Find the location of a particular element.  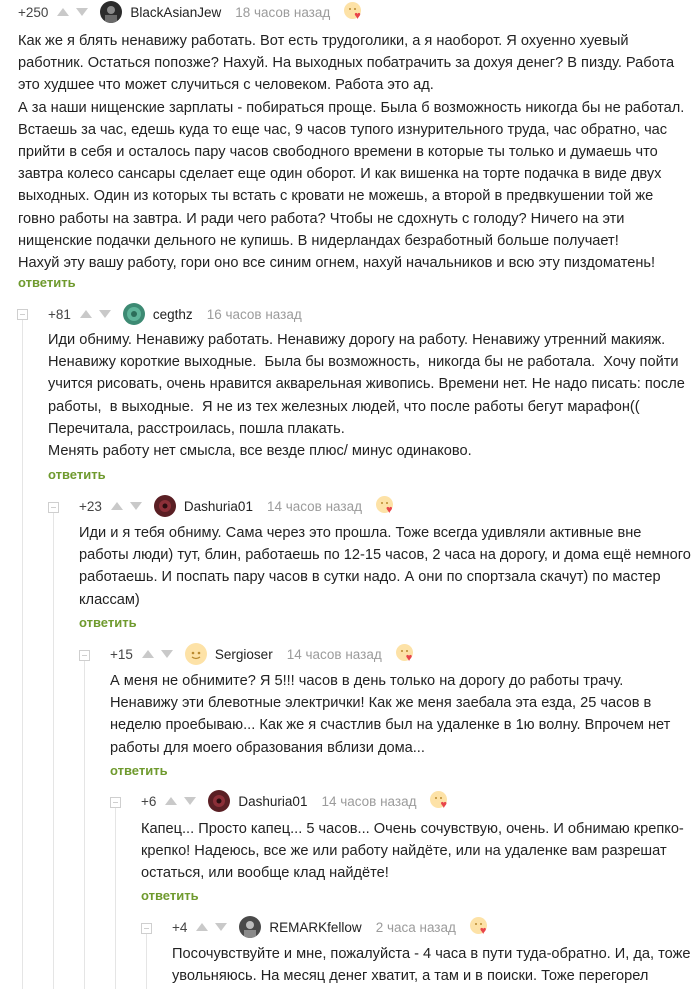

username: REMARKfellow is located at coordinates (315, 927).